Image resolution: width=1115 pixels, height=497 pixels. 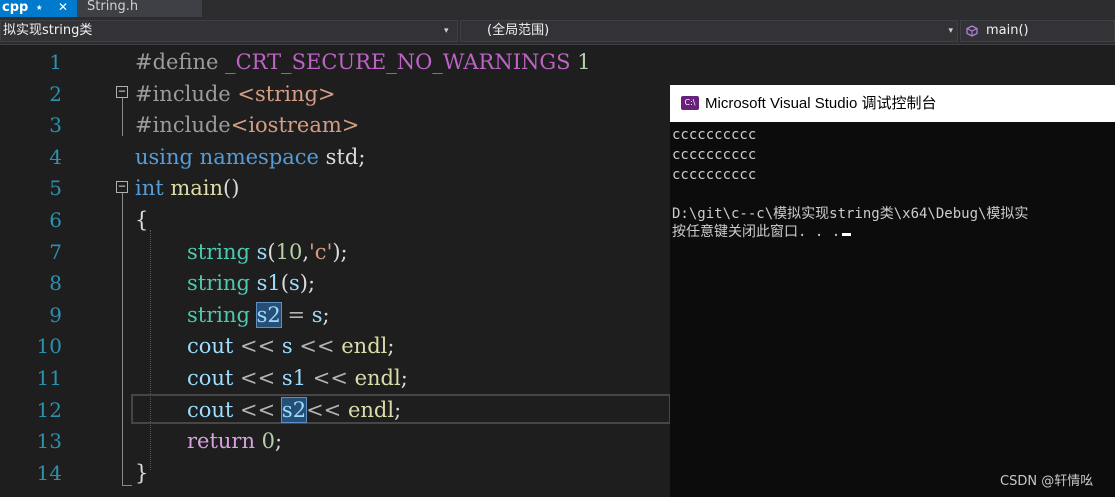 What do you see at coordinates (229, 31) in the screenshot?
I see `project-dropdown: 拟实现string类` at bounding box center [229, 31].